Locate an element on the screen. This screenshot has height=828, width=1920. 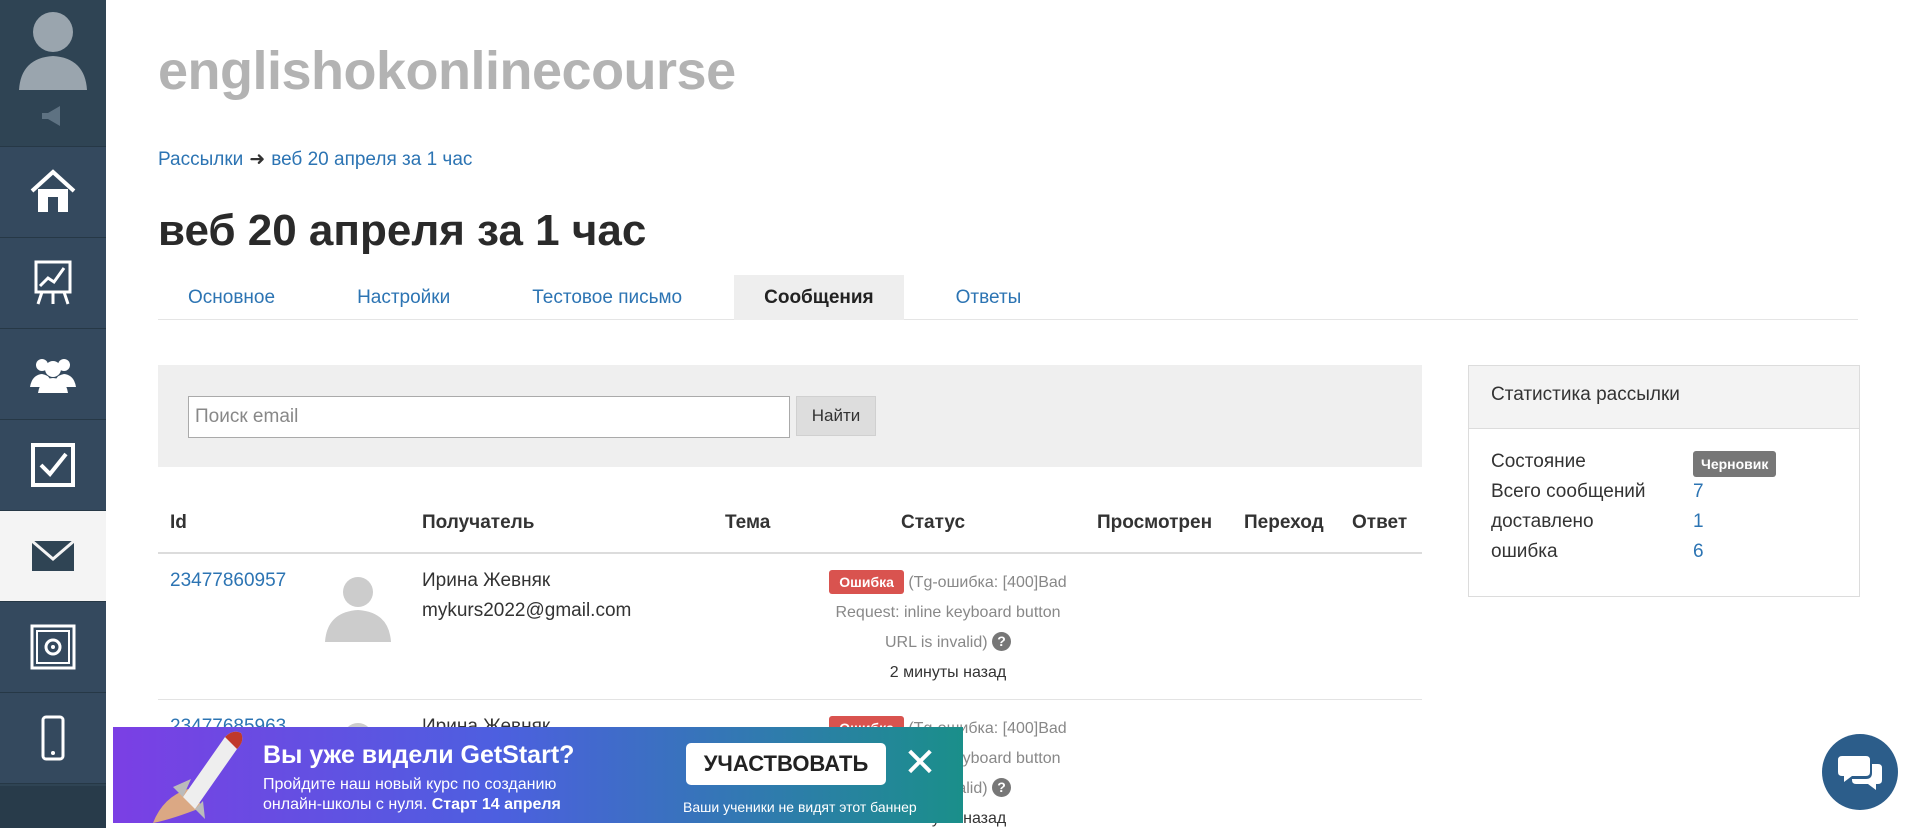
tab-messages: Сообщения is located at coordinates (819, 297).